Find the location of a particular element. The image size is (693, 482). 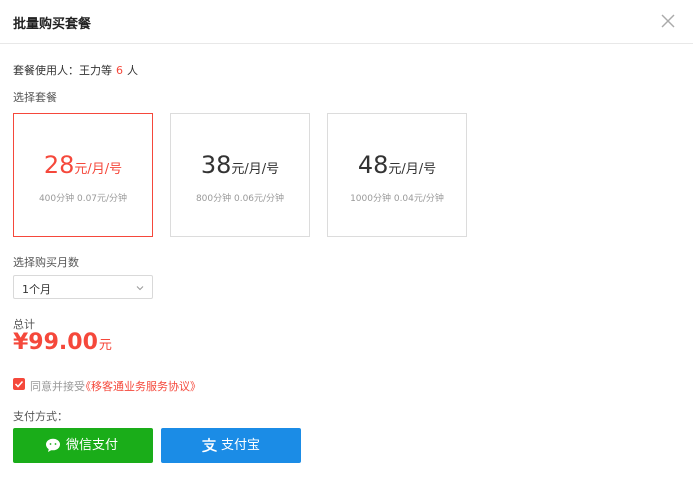

total-amount: ¥99.00元 is located at coordinates (62, 344).